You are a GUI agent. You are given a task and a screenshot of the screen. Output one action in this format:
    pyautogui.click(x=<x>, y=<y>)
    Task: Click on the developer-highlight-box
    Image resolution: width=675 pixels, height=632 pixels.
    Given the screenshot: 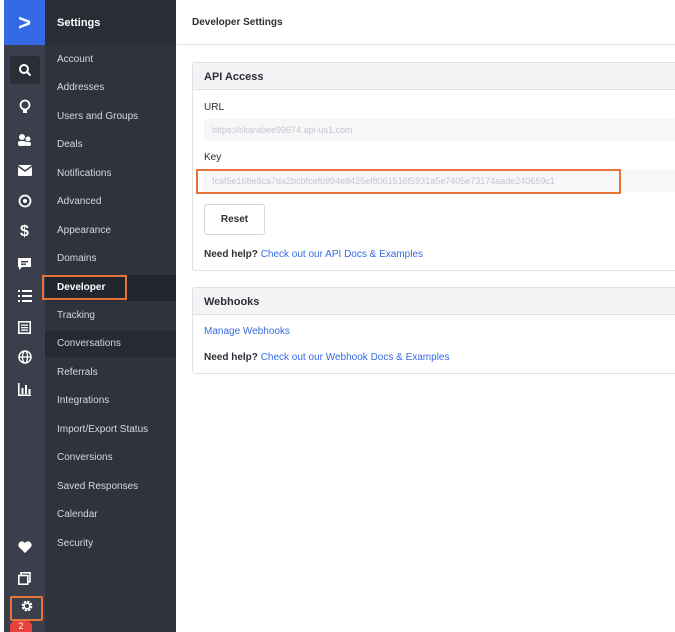 What is the action you would take?
    pyautogui.click(x=84, y=287)
    